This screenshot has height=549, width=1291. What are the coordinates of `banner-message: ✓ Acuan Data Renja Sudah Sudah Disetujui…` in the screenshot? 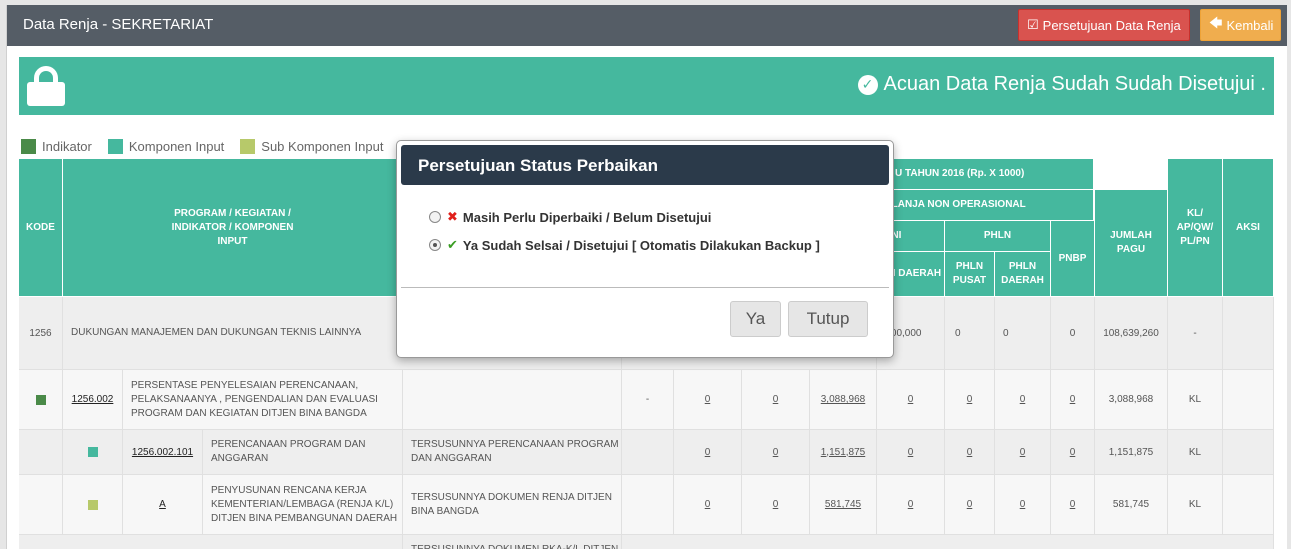 It's located at (1061, 84).